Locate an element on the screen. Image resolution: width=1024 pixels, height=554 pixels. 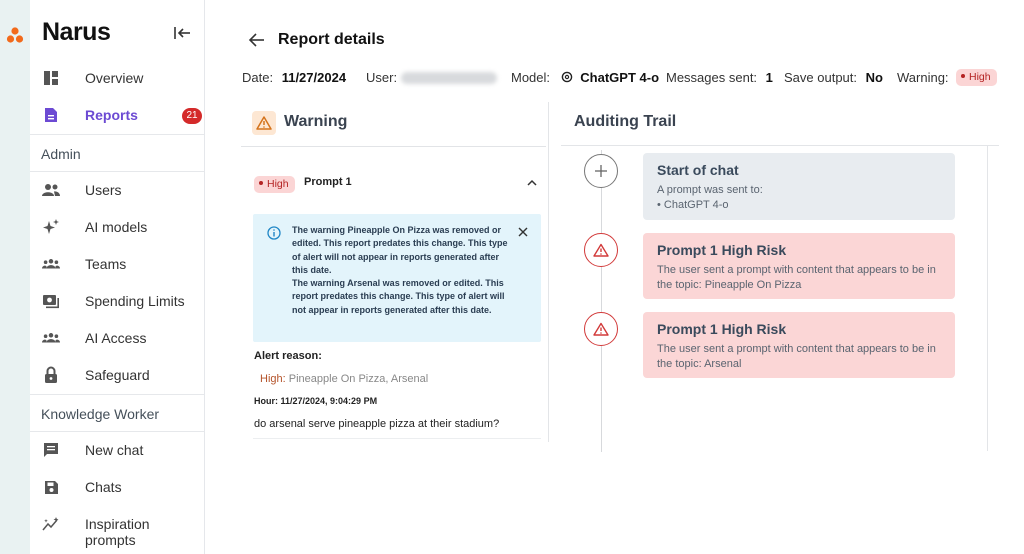
section-label: Admin is located at coordinates (61, 154).